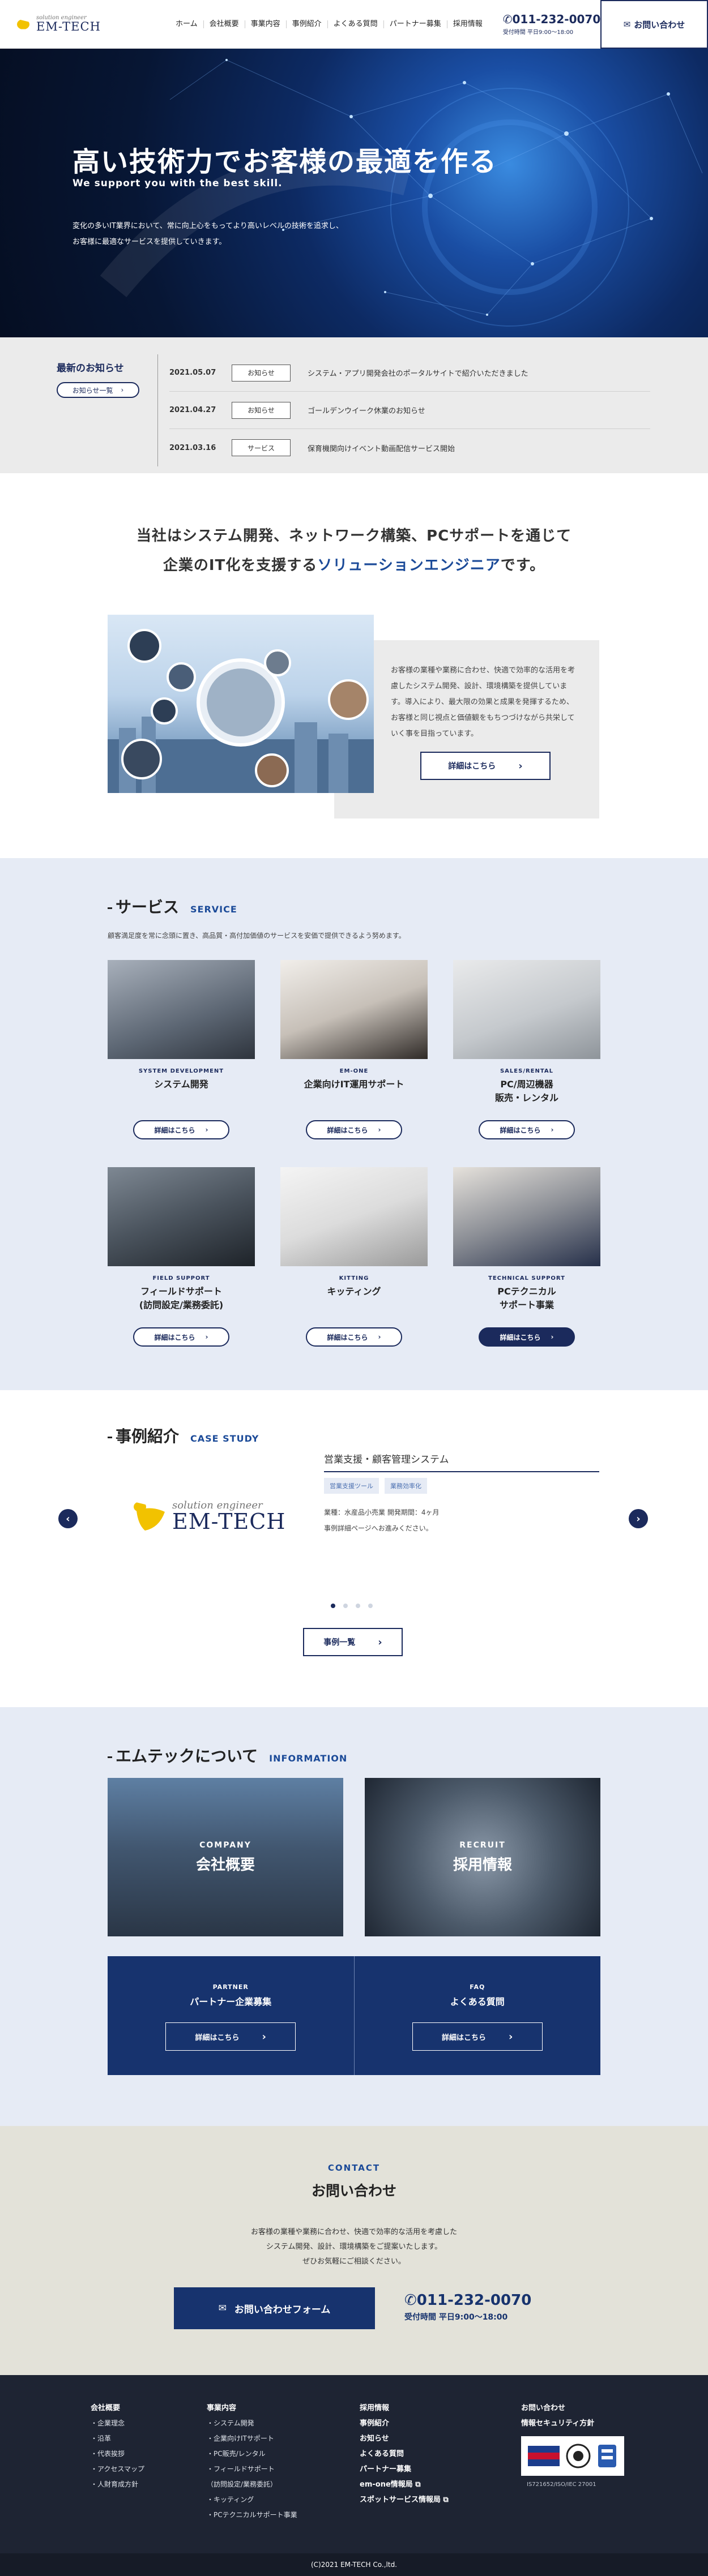 This screenshot has height=2576, width=708. Describe the element at coordinates (224, 24) in the screenshot. I see `nav-company: 会社概要` at that location.